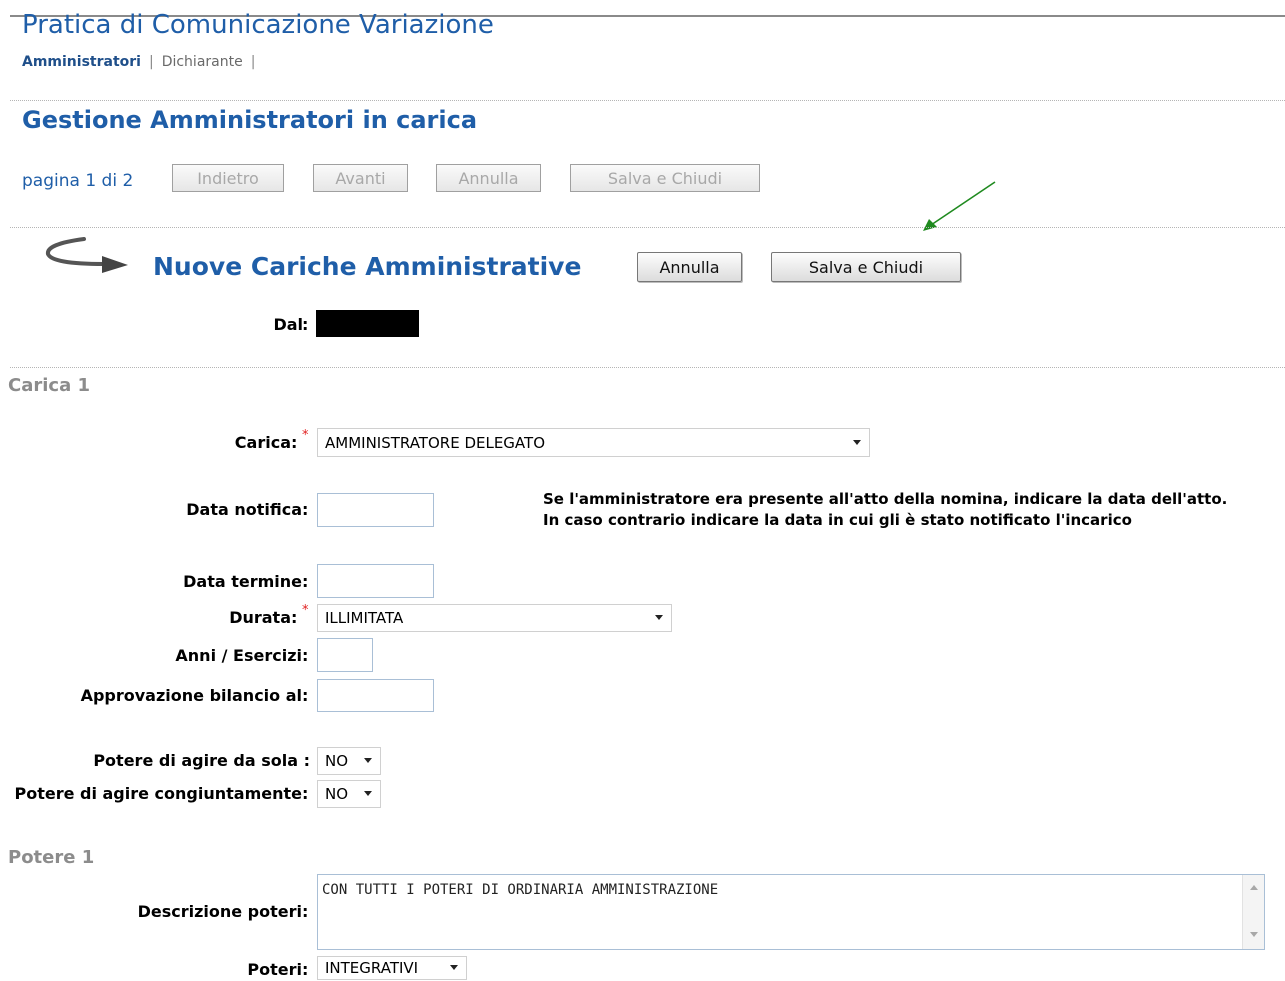 This screenshot has width=1285, height=981. What do you see at coordinates (337, 794) in the screenshot?
I see `potere-congiunt-value: NO` at bounding box center [337, 794].